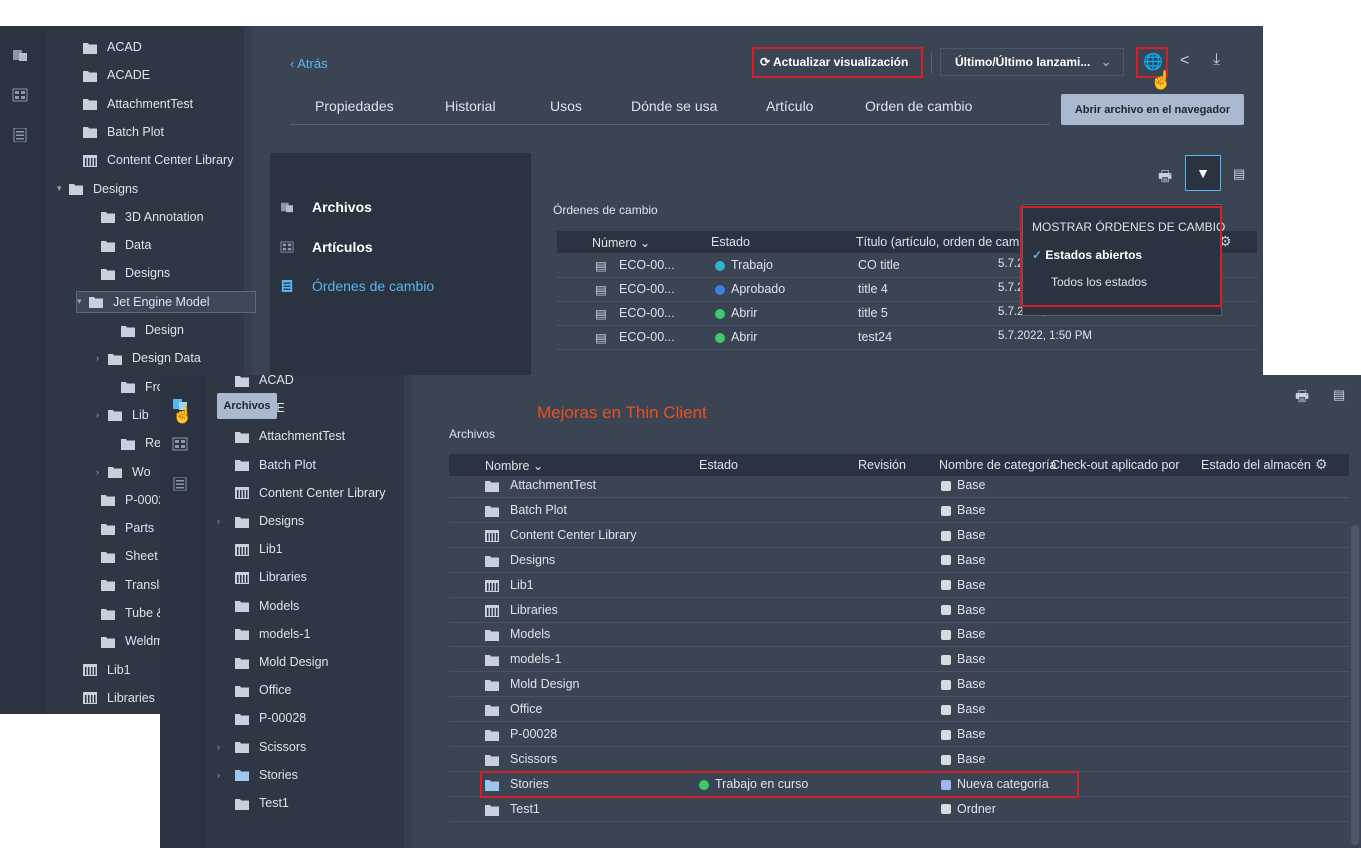 The width and height of the screenshot is (1361, 848). What do you see at coordinates (899, 611) in the screenshot?
I see `file-table-row: Libraries Base` at bounding box center [899, 611].